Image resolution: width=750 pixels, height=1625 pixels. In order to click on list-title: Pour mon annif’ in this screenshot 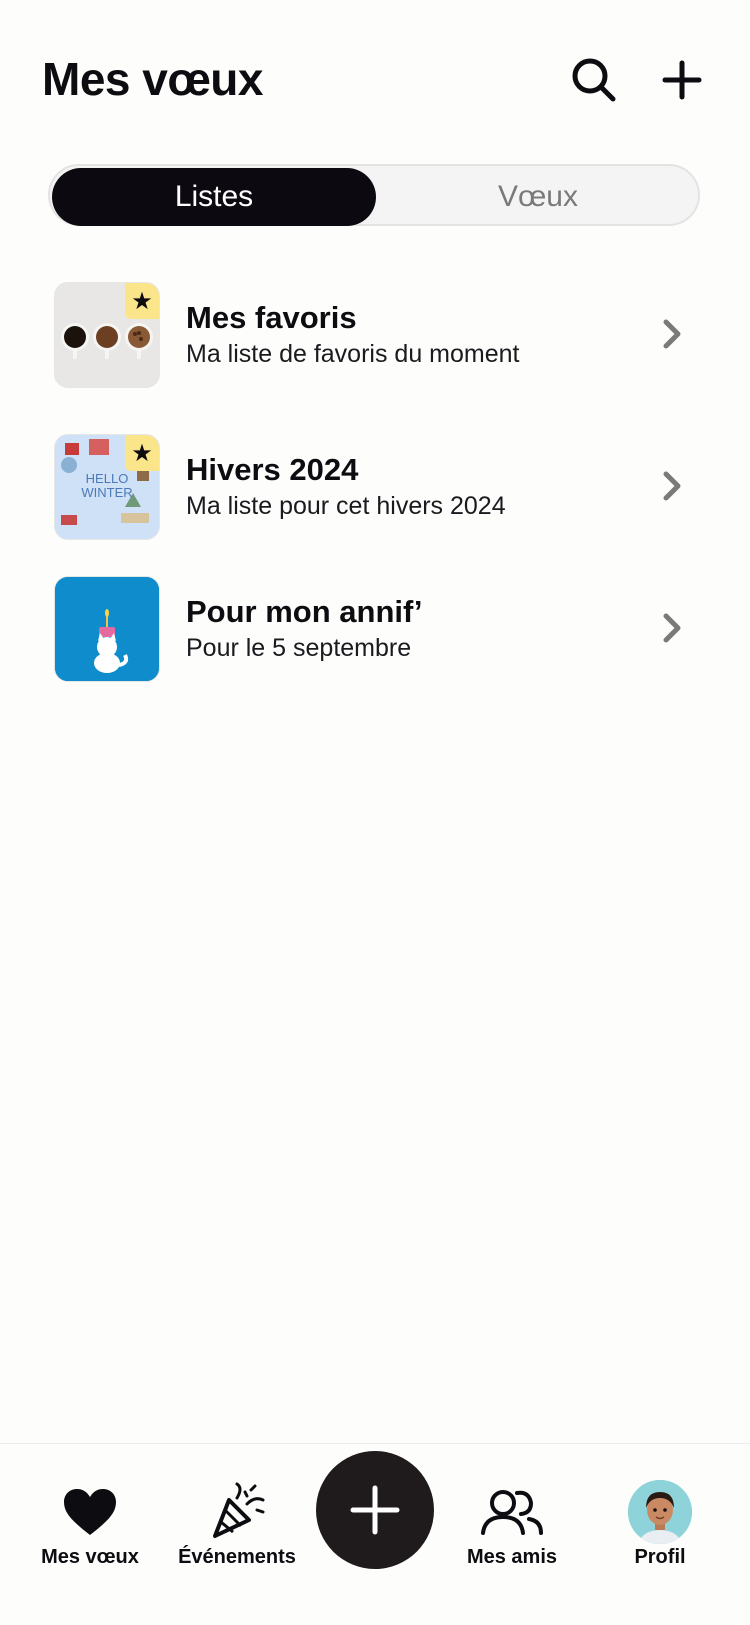, I will do `click(304, 611)`.